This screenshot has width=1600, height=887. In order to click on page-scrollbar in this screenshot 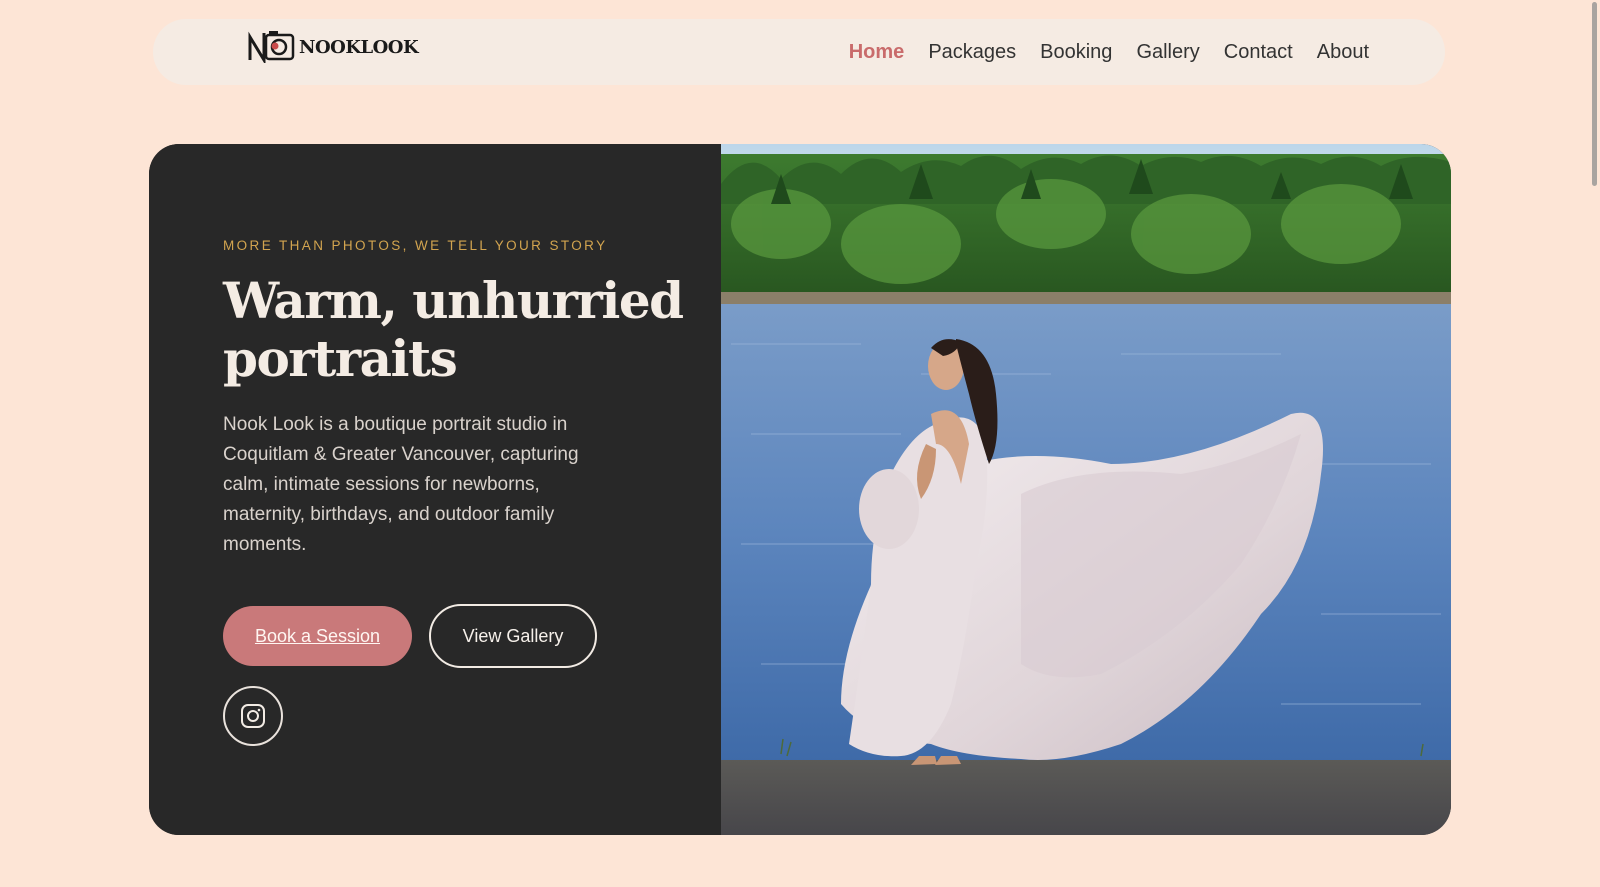, I will do `click(1594, 443)`.